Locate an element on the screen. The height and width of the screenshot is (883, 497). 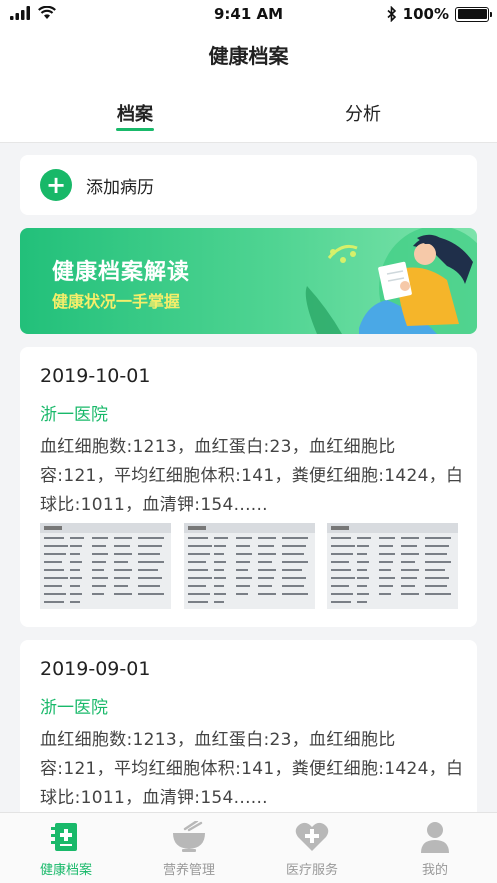
person-icon is located at coordinates (435, 837).